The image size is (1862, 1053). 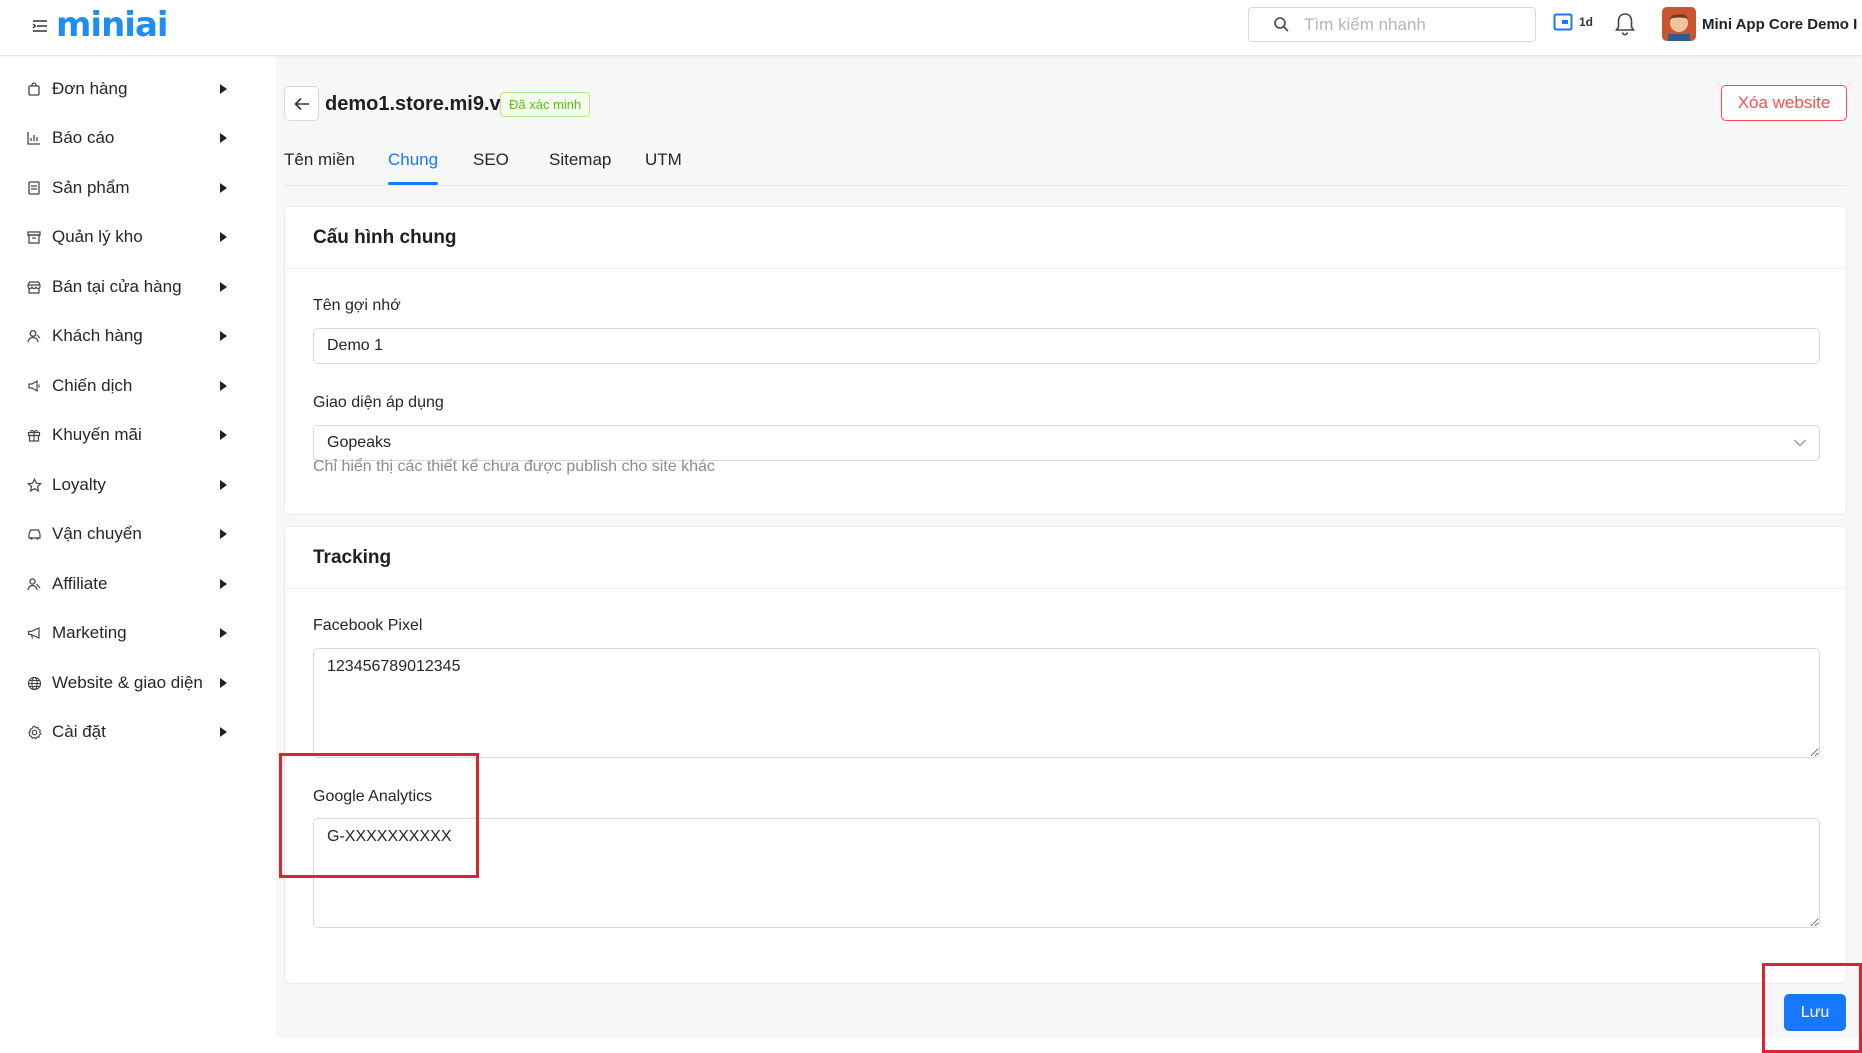 I want to click on sidebar-item-website: Website & giao diện, so click(x=138, y=683).